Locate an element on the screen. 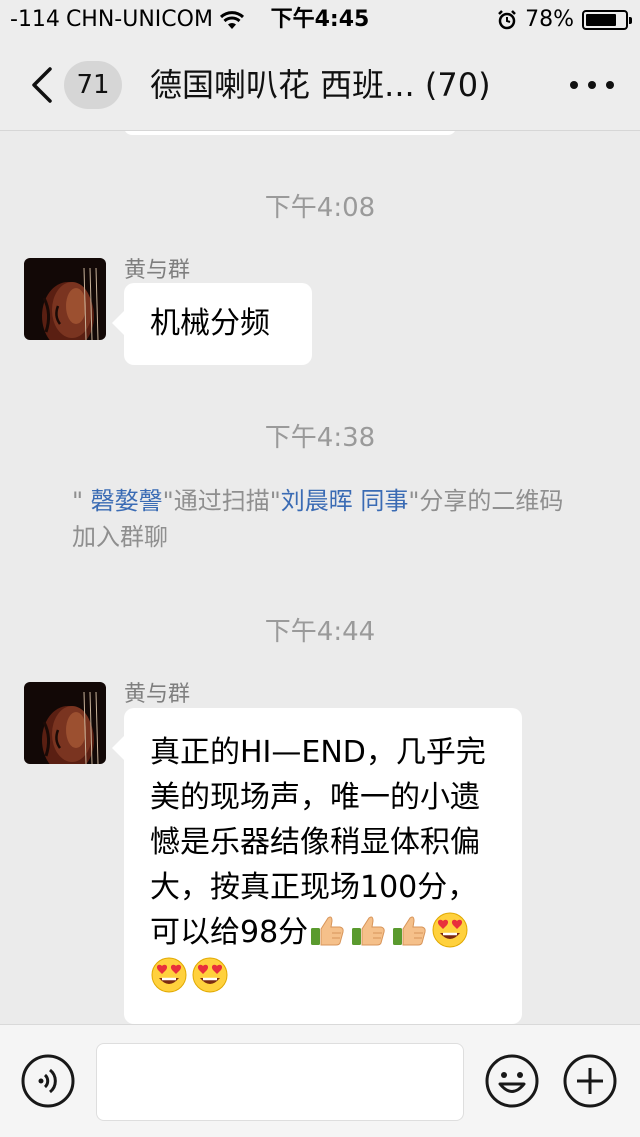 This screenshot has height=1137, width=640. chat-title: 德国喇叭花 西班... (70) is located at coordinates (320, 85).